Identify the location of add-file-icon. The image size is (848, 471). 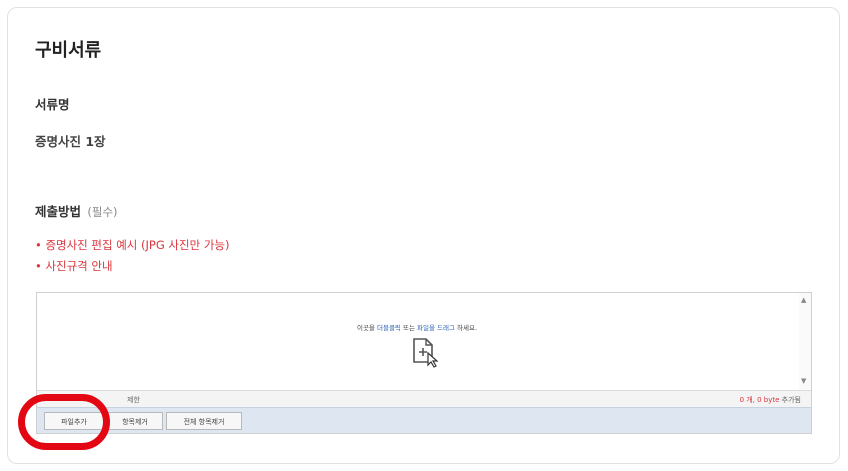
(426, 353).